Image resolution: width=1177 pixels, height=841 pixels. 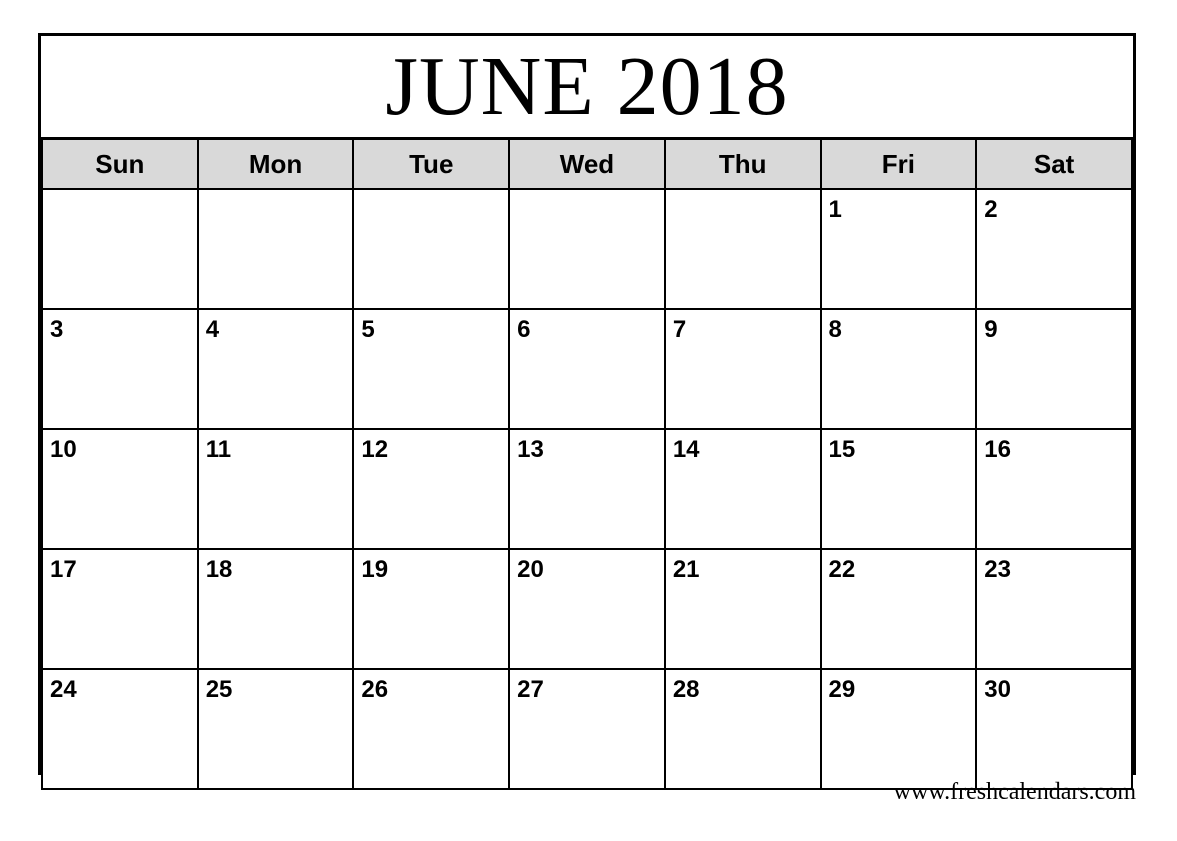 I want to click on weekday-header-tue: Tue, so click(x=431, y=163).